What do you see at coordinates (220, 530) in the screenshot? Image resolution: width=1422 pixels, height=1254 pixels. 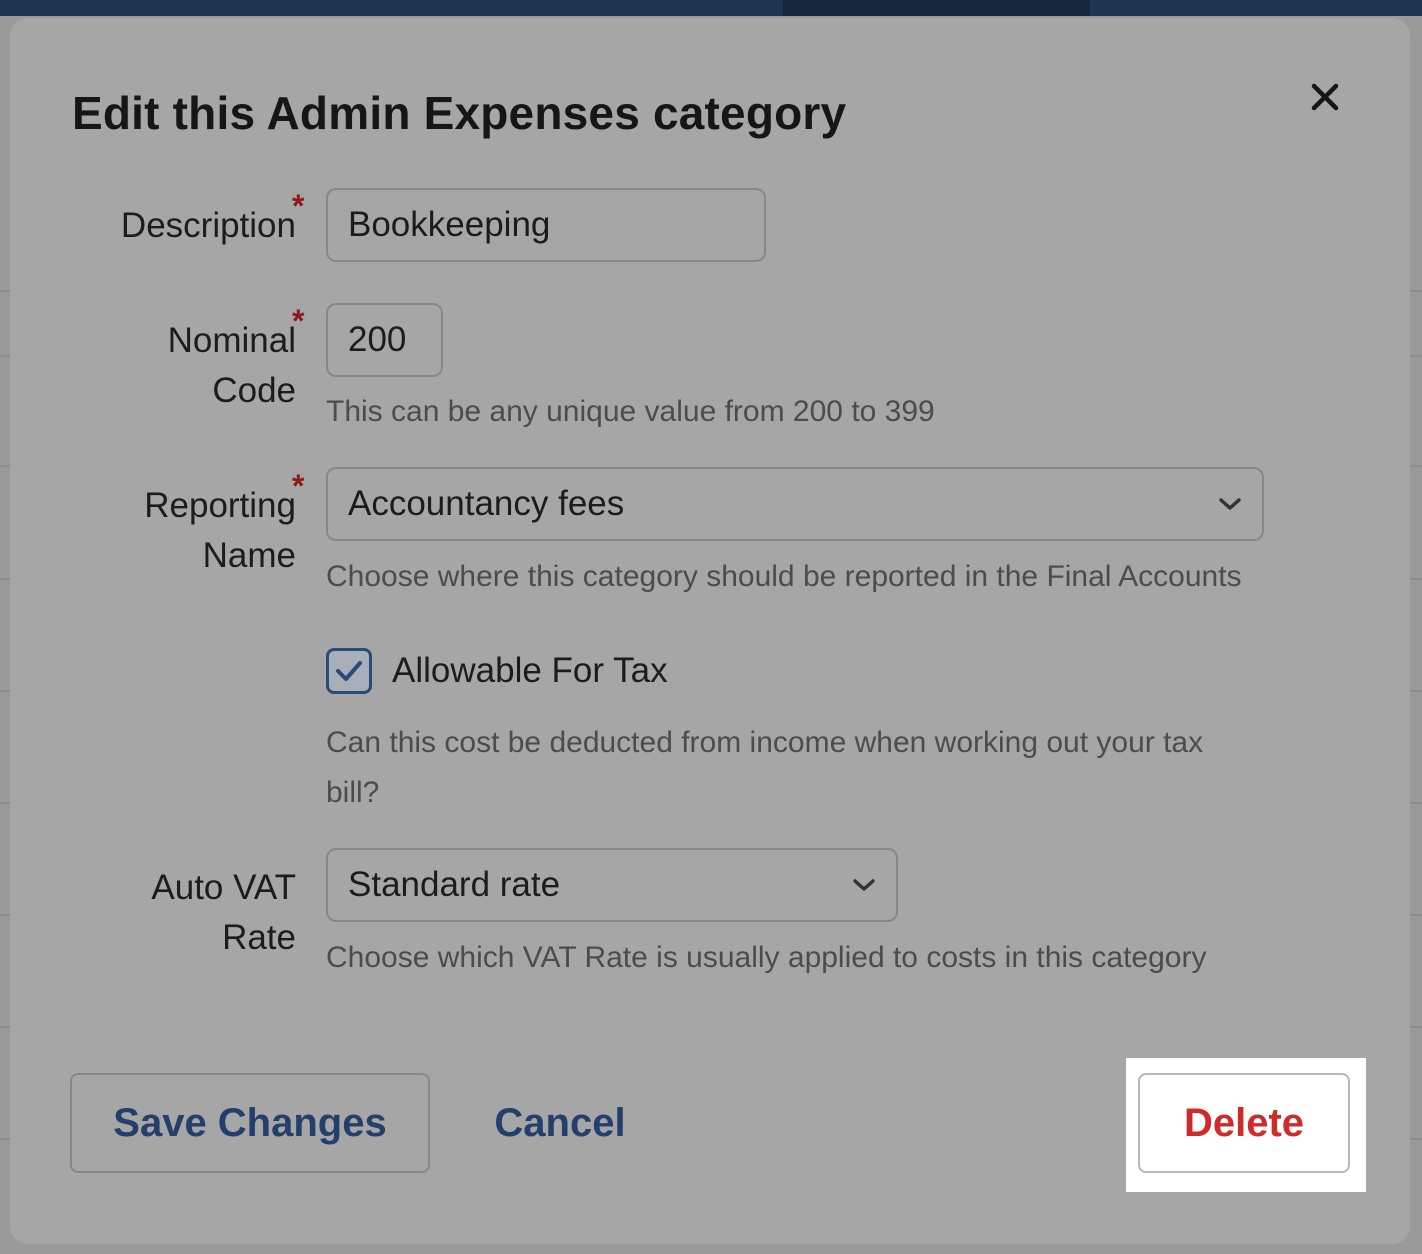 I see `reporting-name-label: Reporting Name` at bounding box center [220, 530].